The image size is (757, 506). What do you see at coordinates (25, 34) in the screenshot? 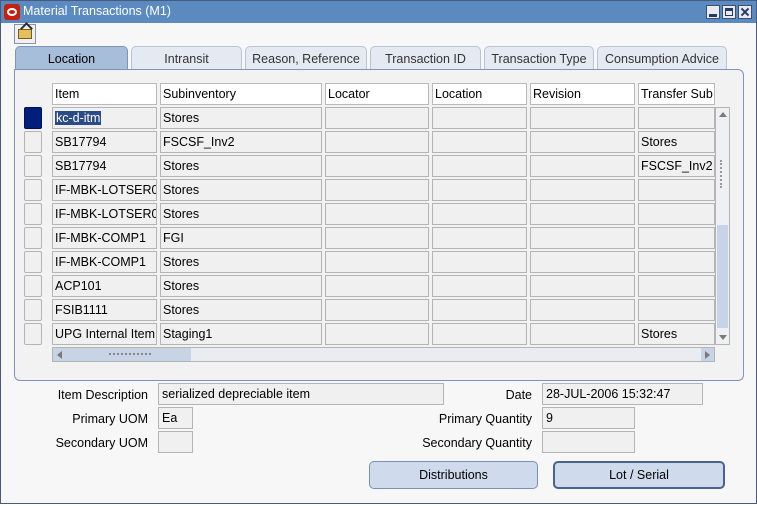
I see `open-button` at bounding box center [25, 34].